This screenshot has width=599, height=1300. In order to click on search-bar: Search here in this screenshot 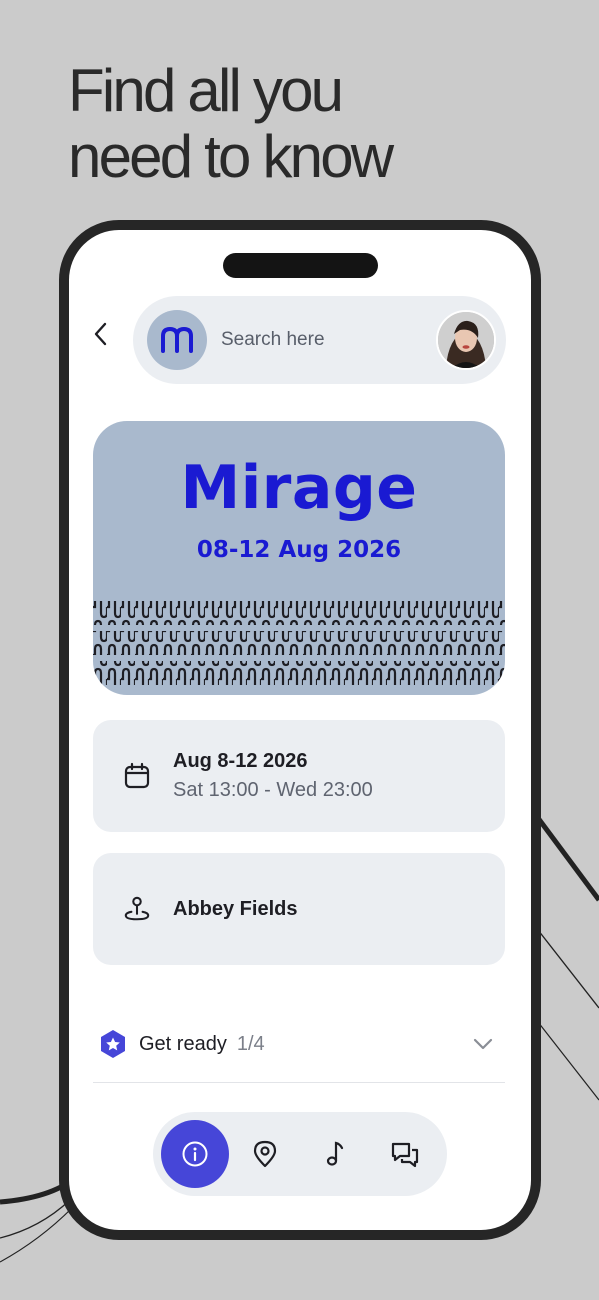, I will do `click(319, 340)`.